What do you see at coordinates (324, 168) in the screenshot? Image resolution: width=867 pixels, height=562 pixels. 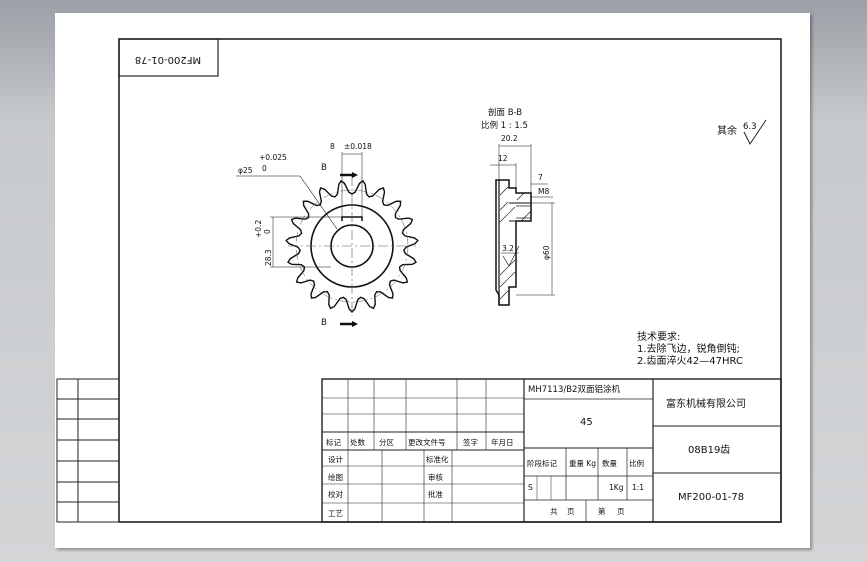 I see `section-mark-top: B` at bounding box center [324, 168].